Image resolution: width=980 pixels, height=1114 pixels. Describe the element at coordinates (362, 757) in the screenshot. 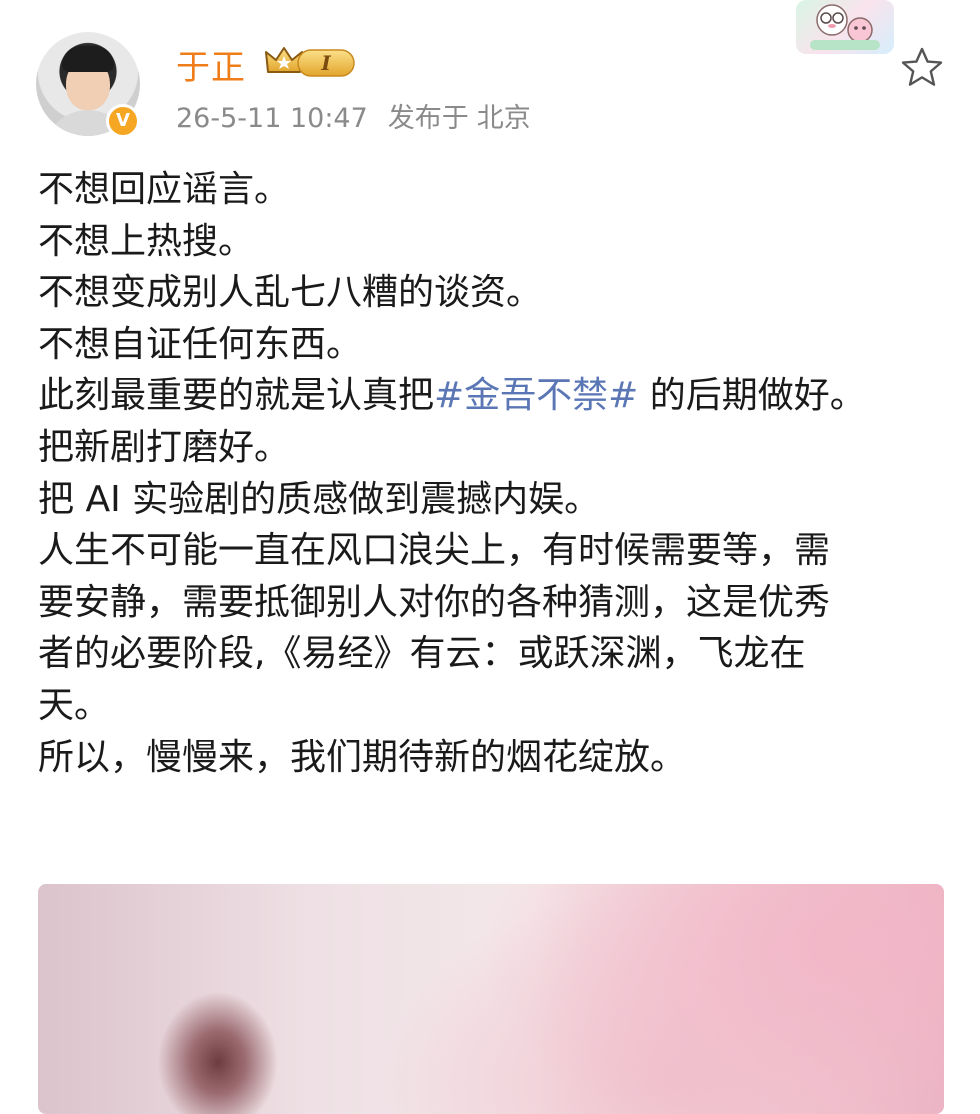

I see `content-line: 所以，慢慢来，我们期待新的烟花绽放。` at that location.